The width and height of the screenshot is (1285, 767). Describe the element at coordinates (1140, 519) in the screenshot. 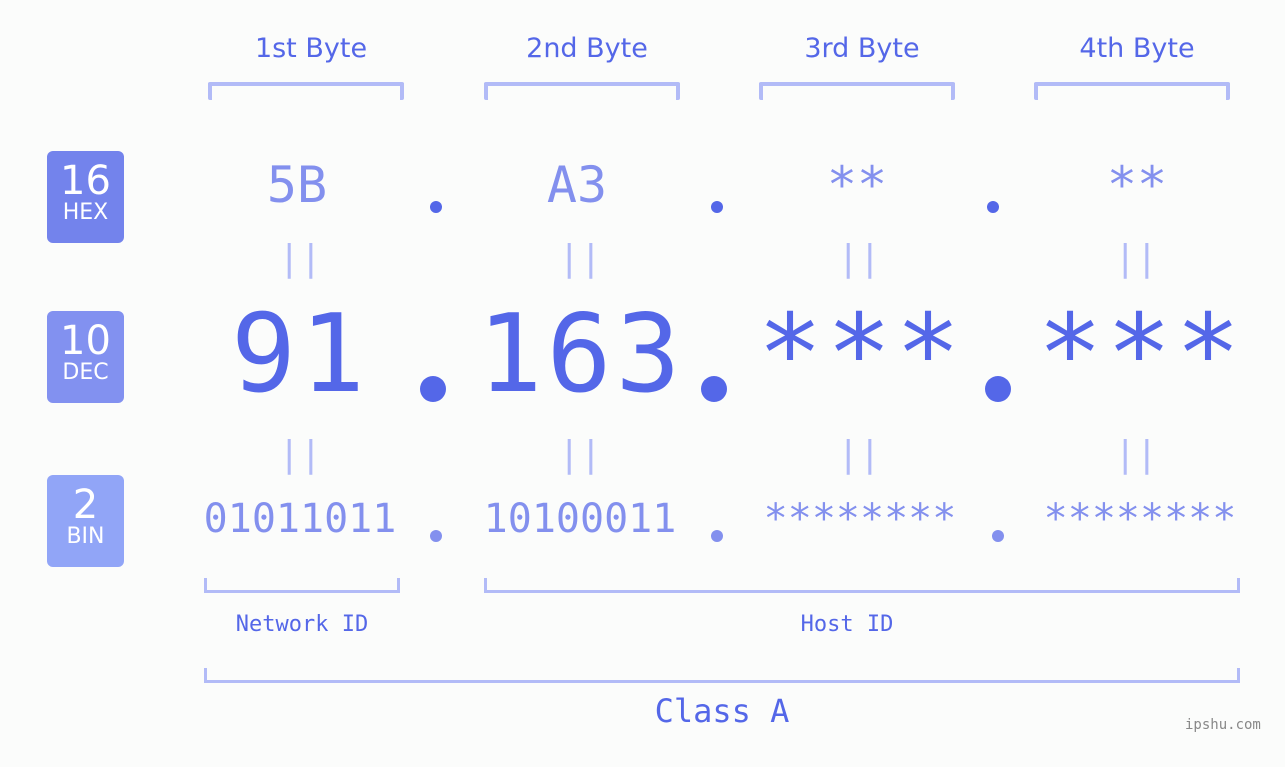

I see `bin-value-4: ********` at that location.